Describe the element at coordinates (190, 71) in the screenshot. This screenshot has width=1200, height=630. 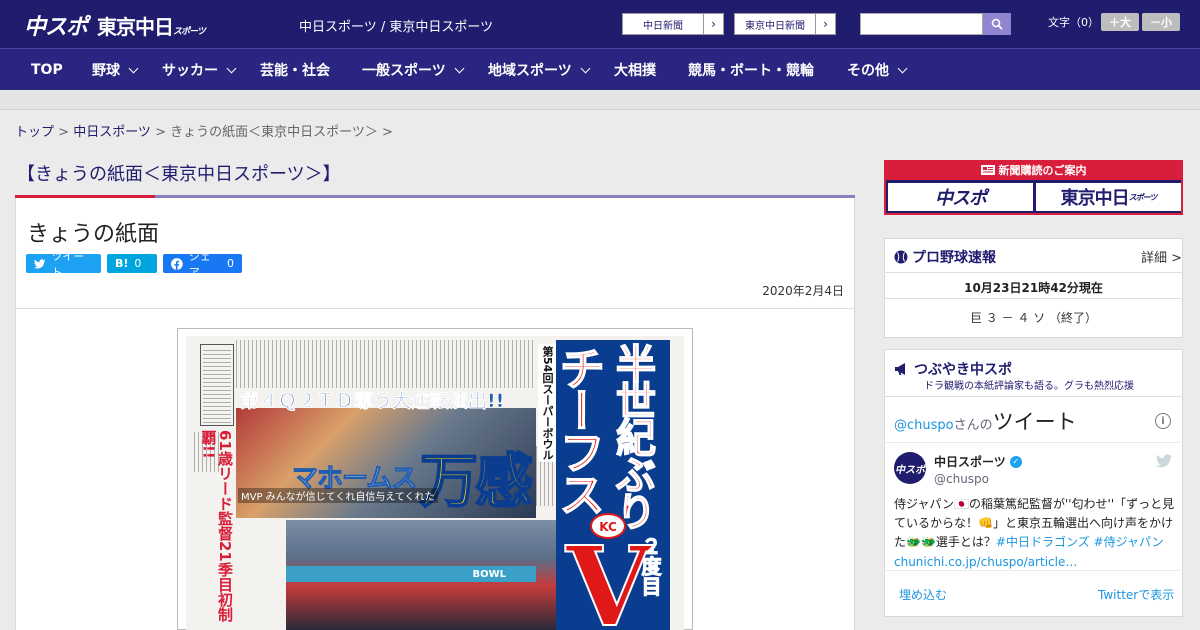
I see `nav-label: サッカー` at that location.